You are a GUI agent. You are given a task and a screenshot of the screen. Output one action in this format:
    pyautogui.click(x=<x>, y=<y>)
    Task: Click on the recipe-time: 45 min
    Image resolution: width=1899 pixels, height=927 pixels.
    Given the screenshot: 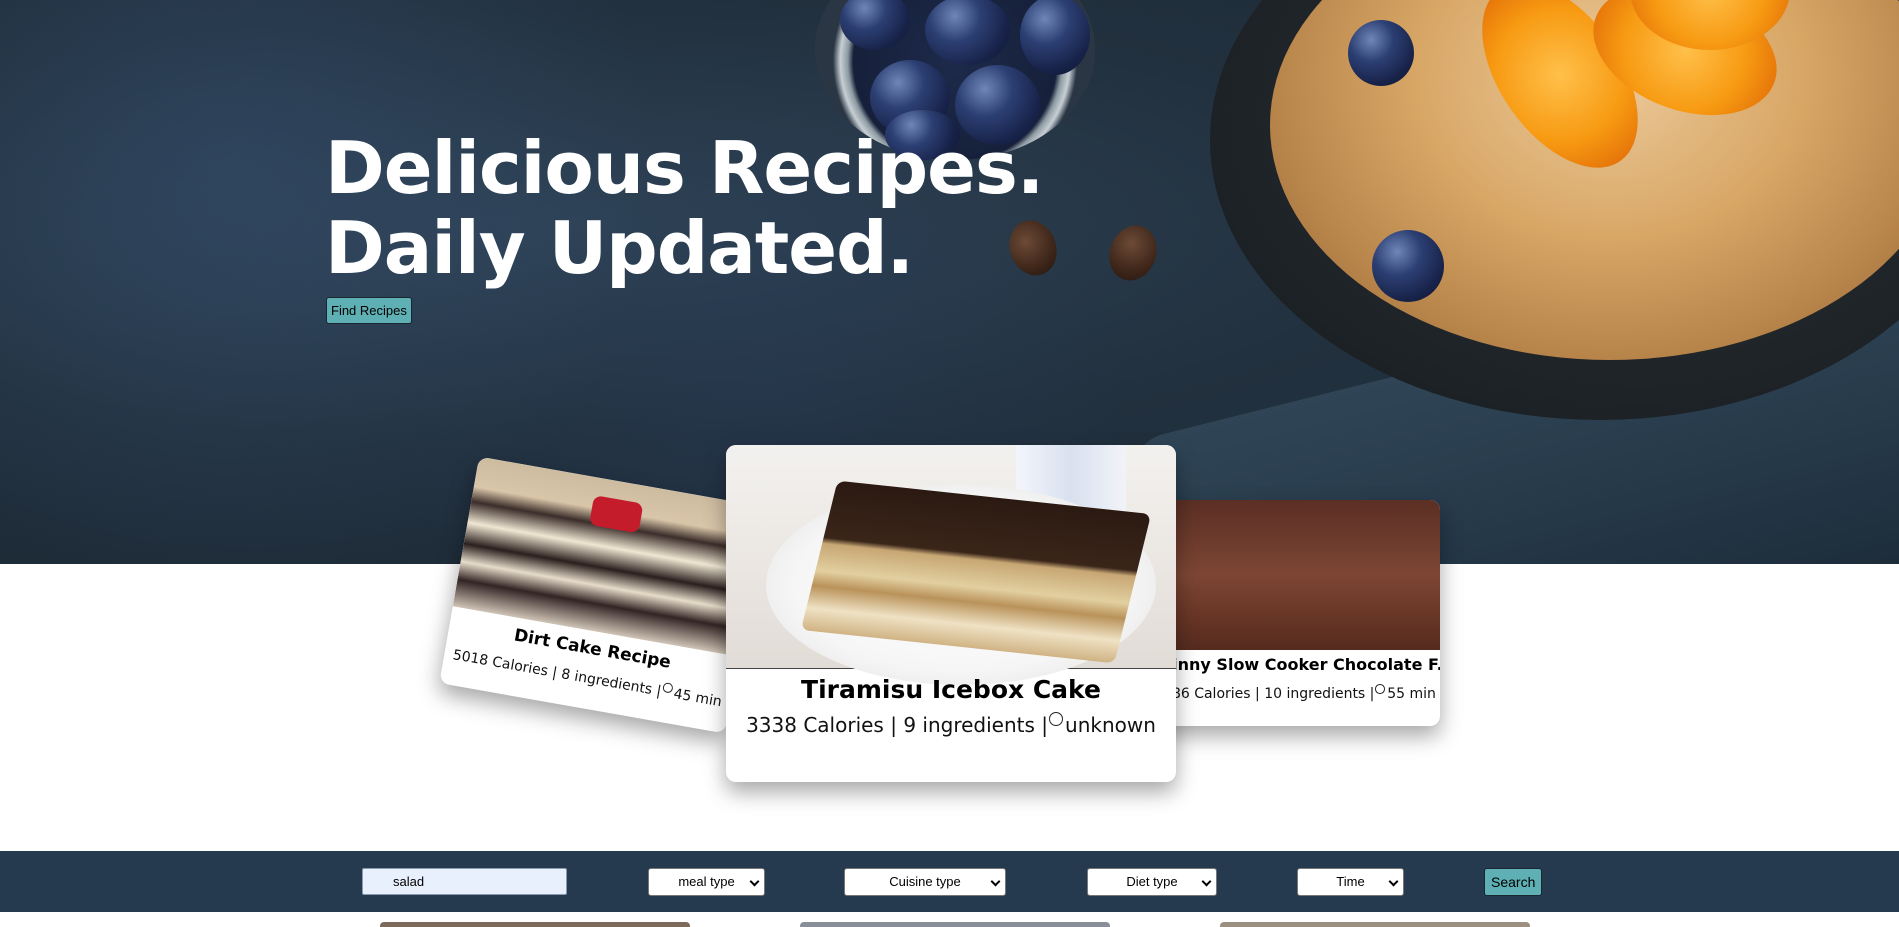 What is the action you would take?
    pyautogui.click(x=697, y=698)
    